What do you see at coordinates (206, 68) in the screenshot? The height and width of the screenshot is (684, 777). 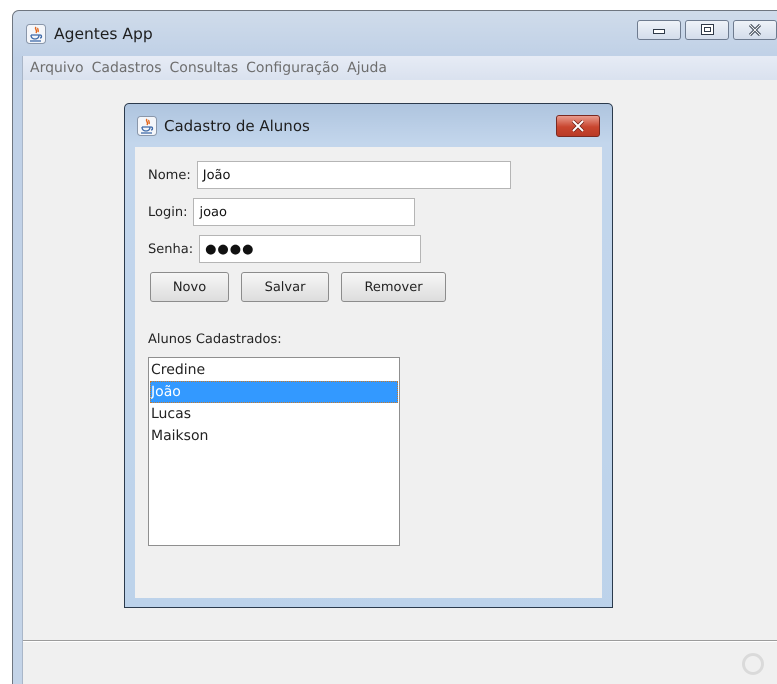 I see `menu-item: Consultas` at bounding box center [206, 68].